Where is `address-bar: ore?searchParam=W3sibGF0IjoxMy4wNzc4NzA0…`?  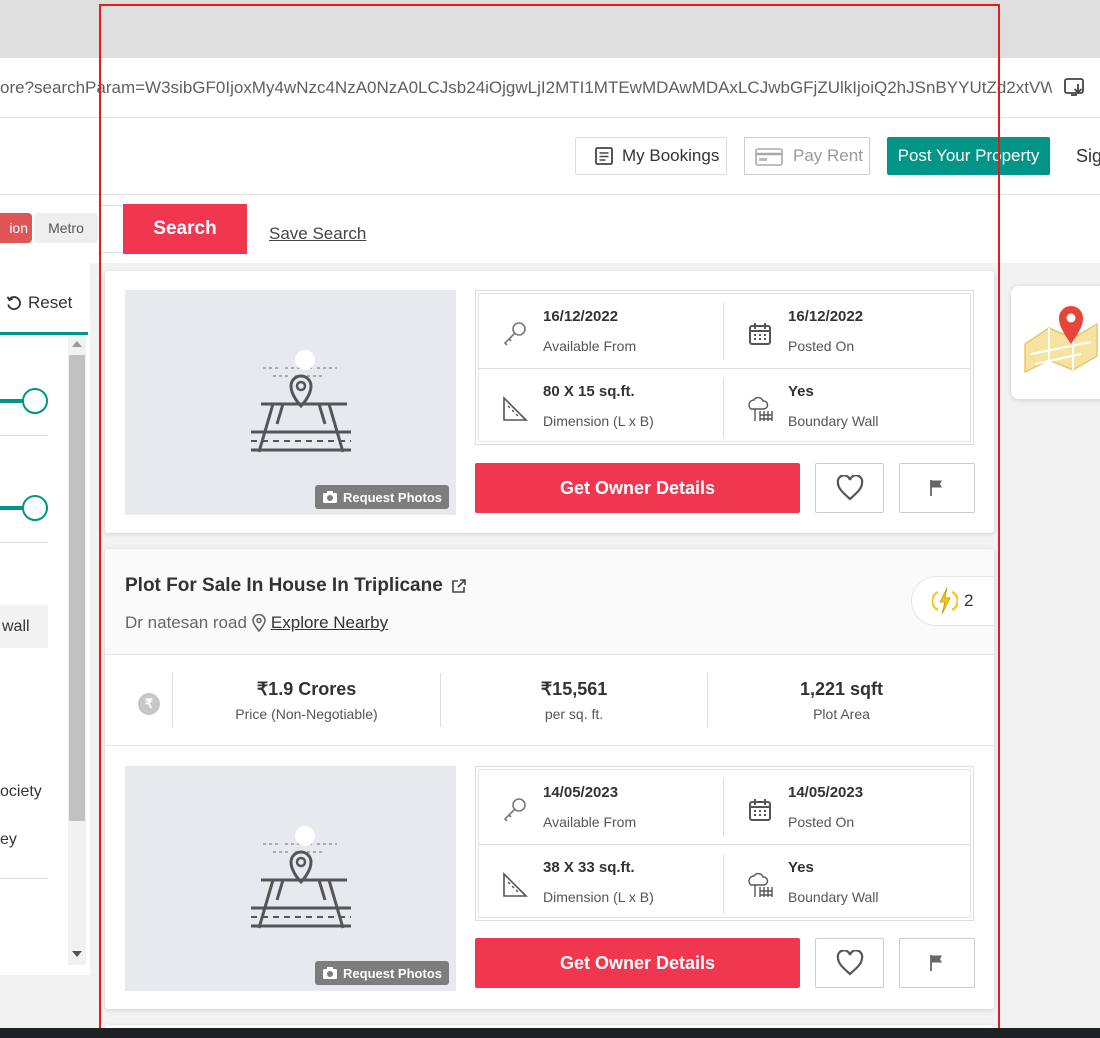 address-bar: ore?searchParam=W3sibGF0IjoxMy4wNzc4NzA0… is located at coordinates (550, 88).